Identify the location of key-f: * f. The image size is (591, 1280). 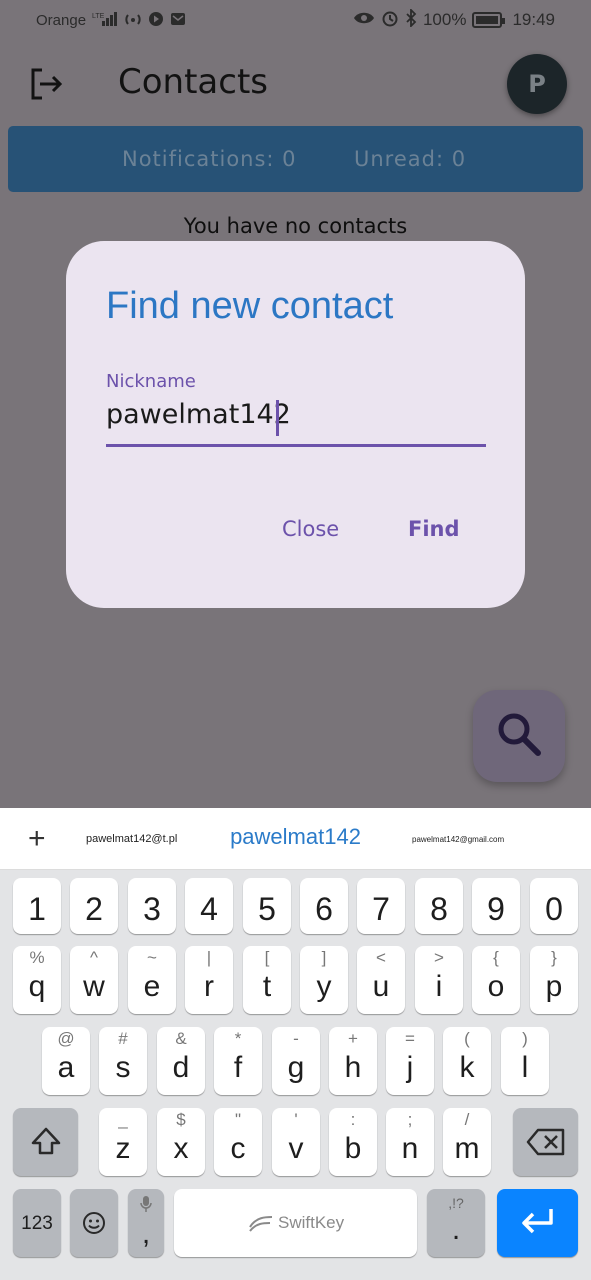
(238, 1061).